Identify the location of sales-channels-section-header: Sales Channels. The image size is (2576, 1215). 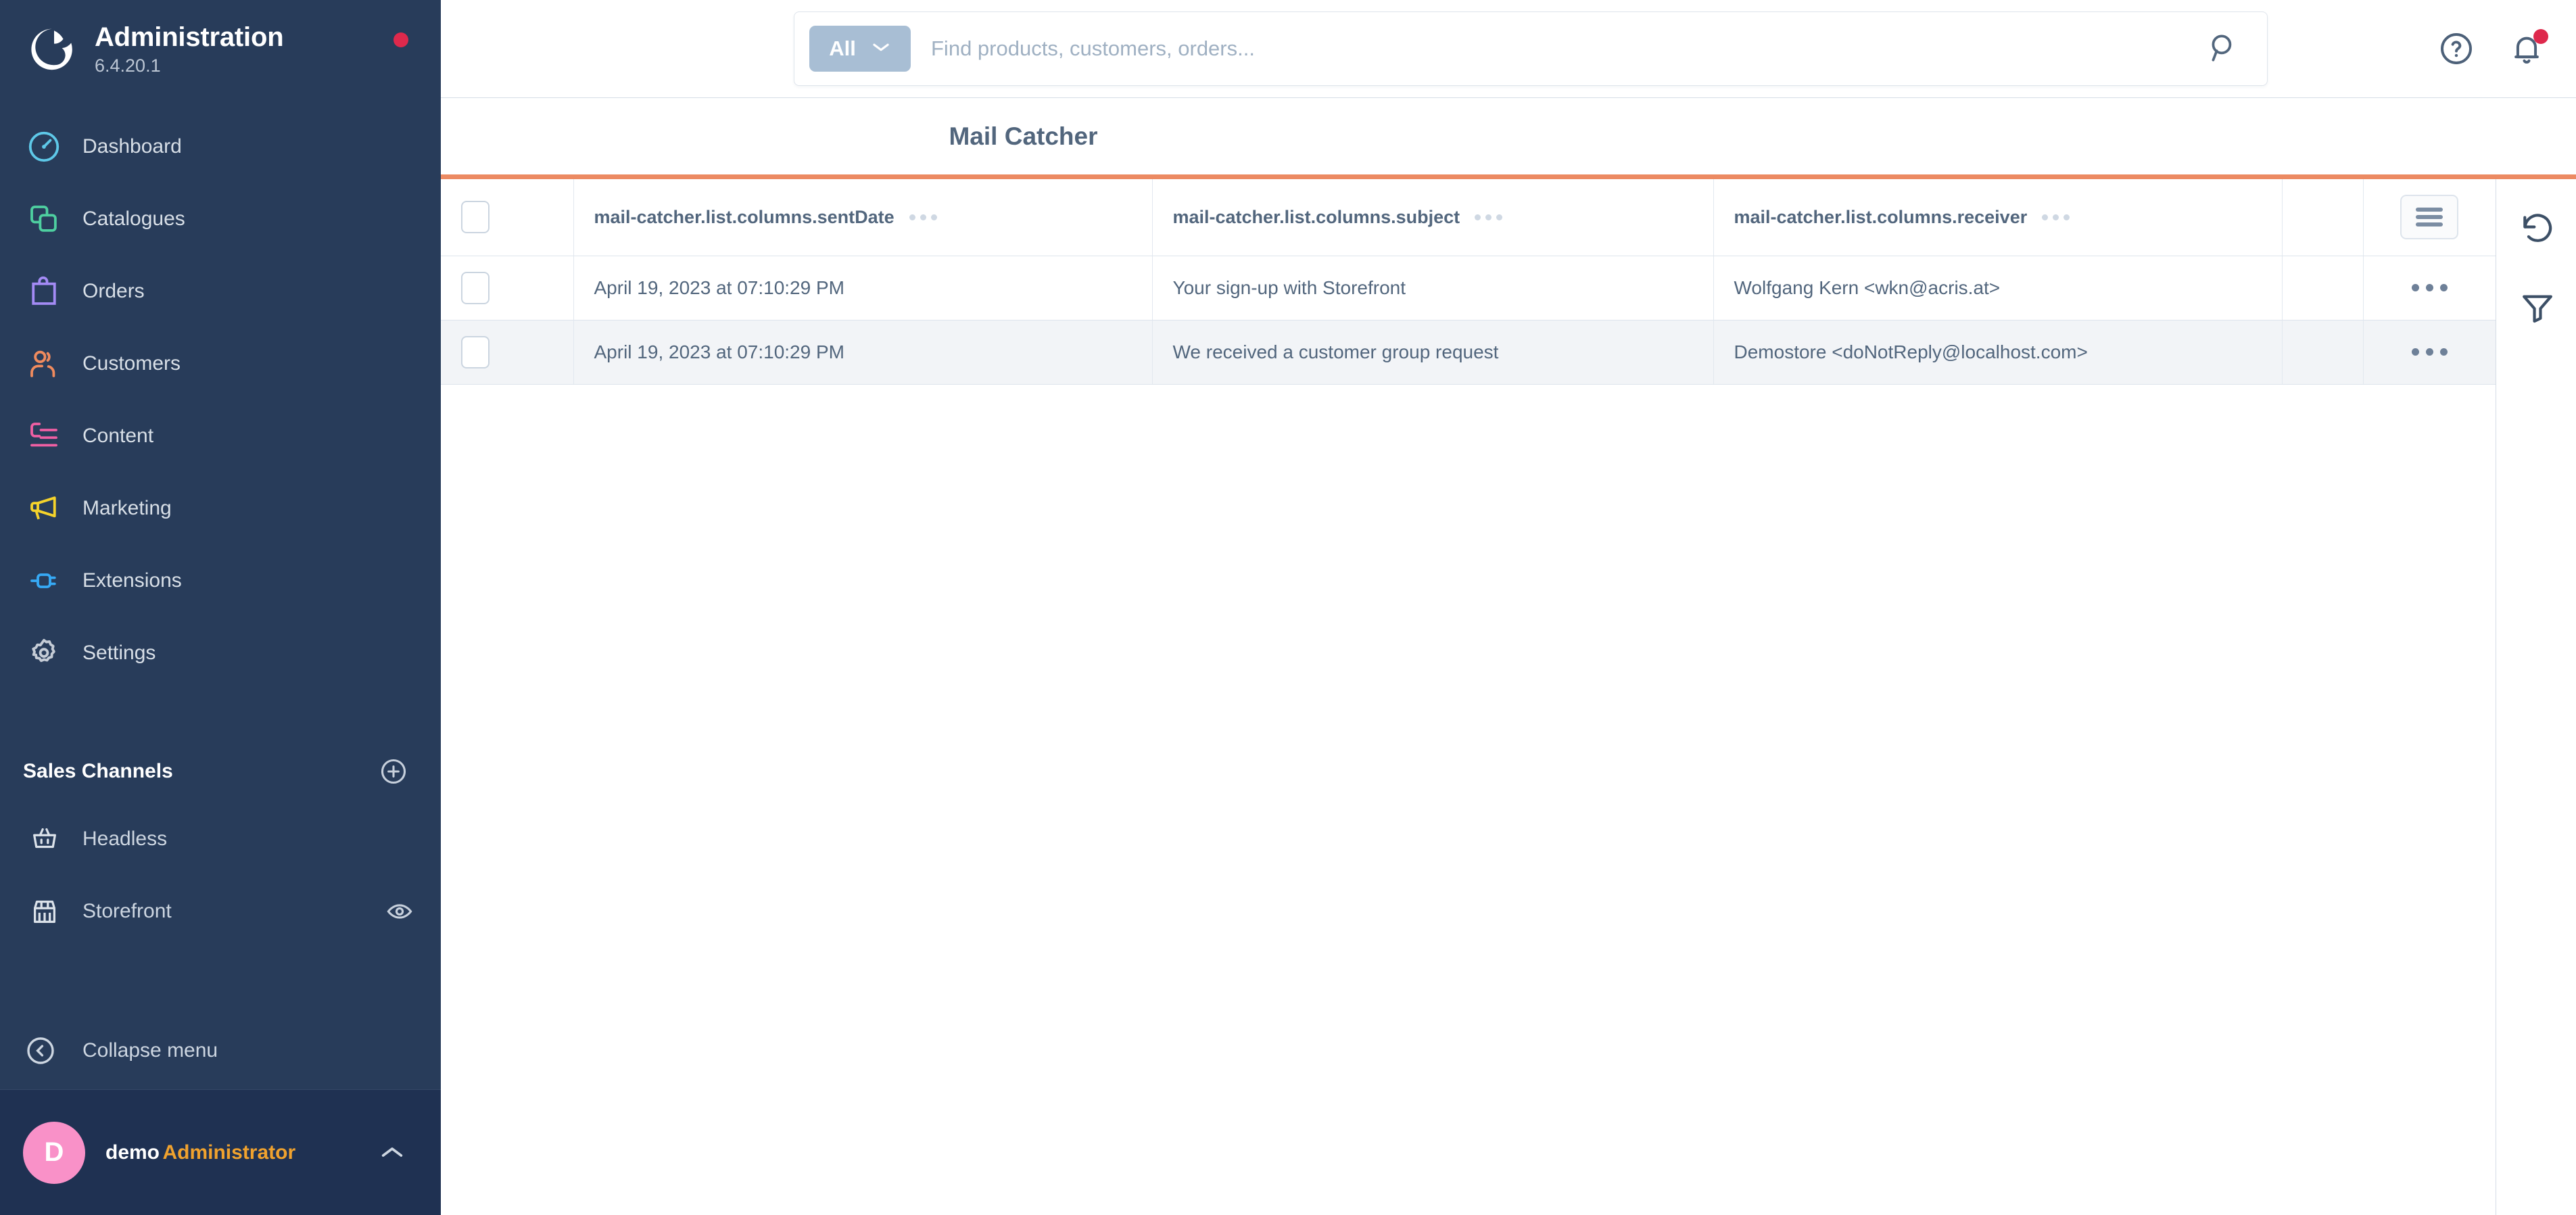
(220, 771).